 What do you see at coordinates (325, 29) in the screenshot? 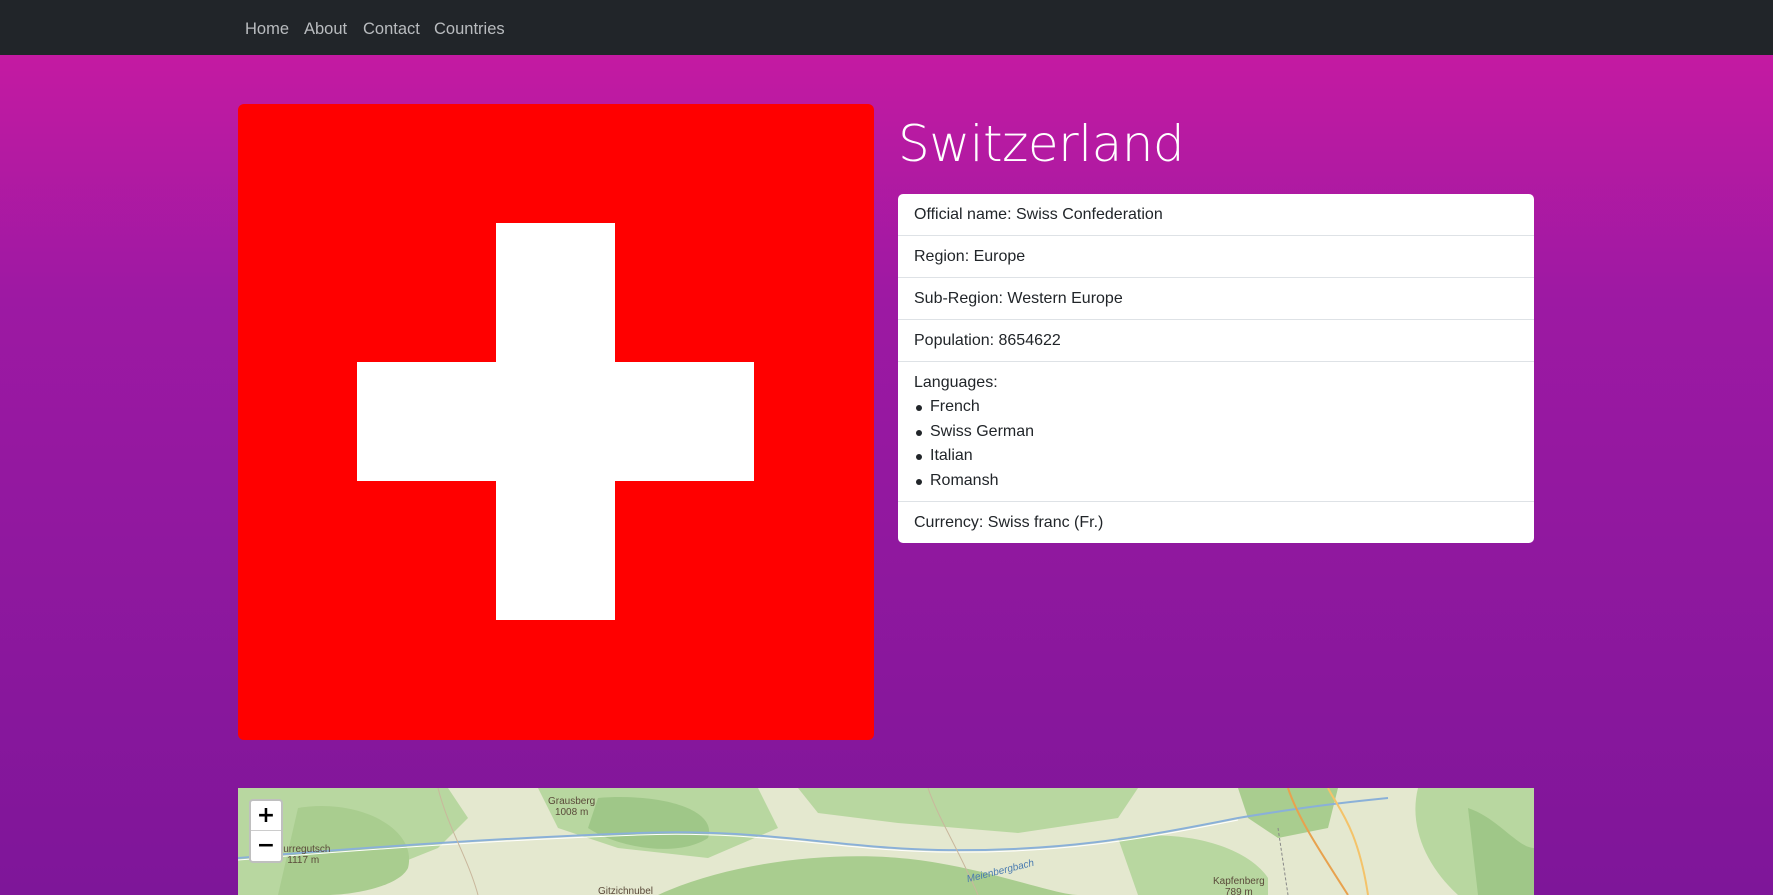
I see `nav-link-about: About` at bounding box center [325, 29].